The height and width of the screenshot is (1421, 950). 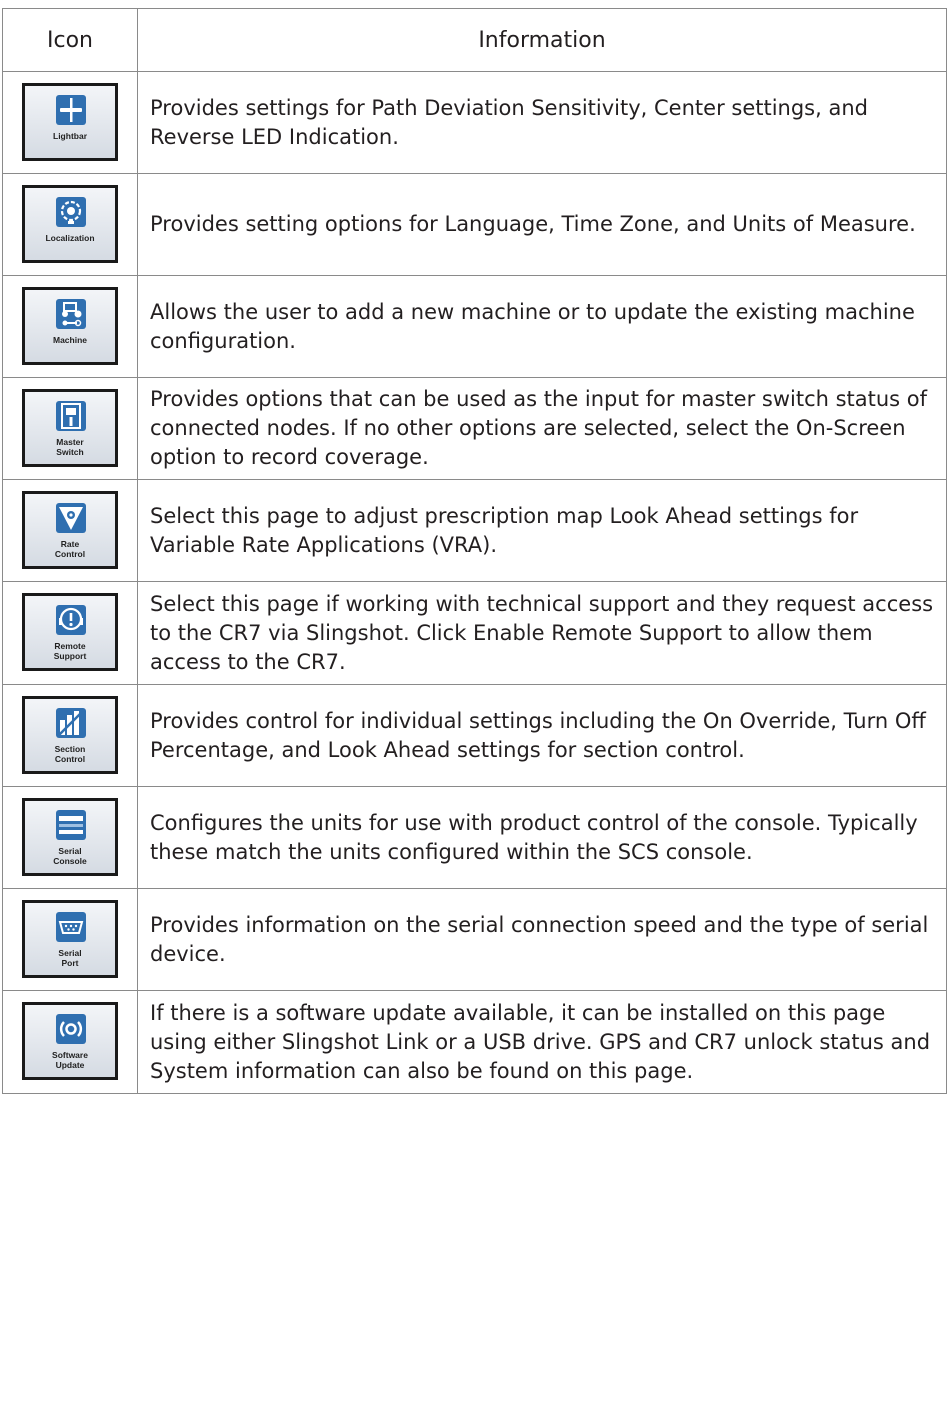 I want to click on localization-icon, so click(x=71, y=211).